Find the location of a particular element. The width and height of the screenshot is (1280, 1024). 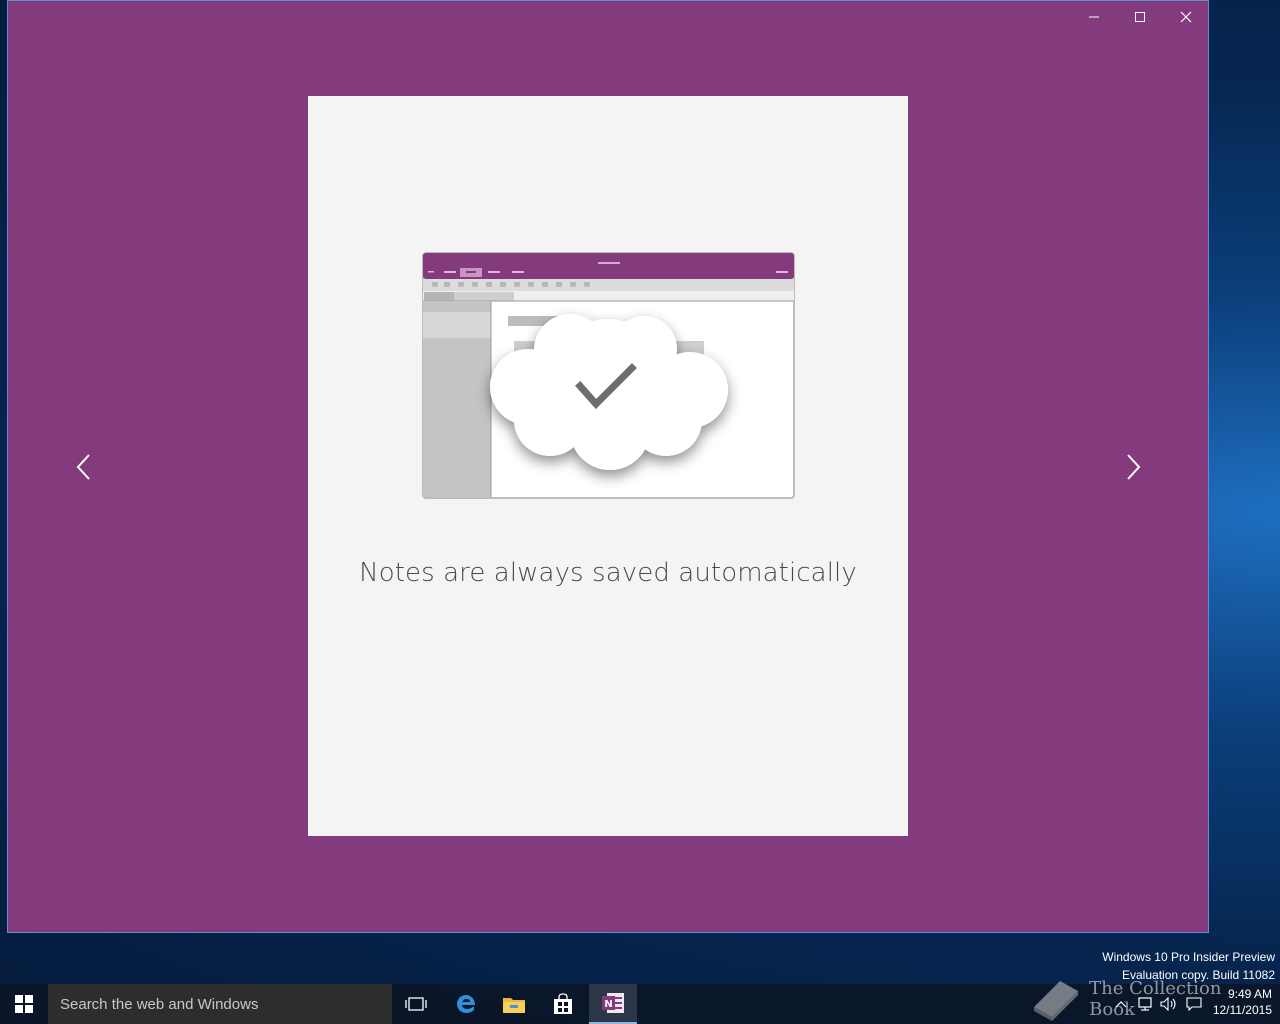

book-icon is located at coordinates (1056, 1001).